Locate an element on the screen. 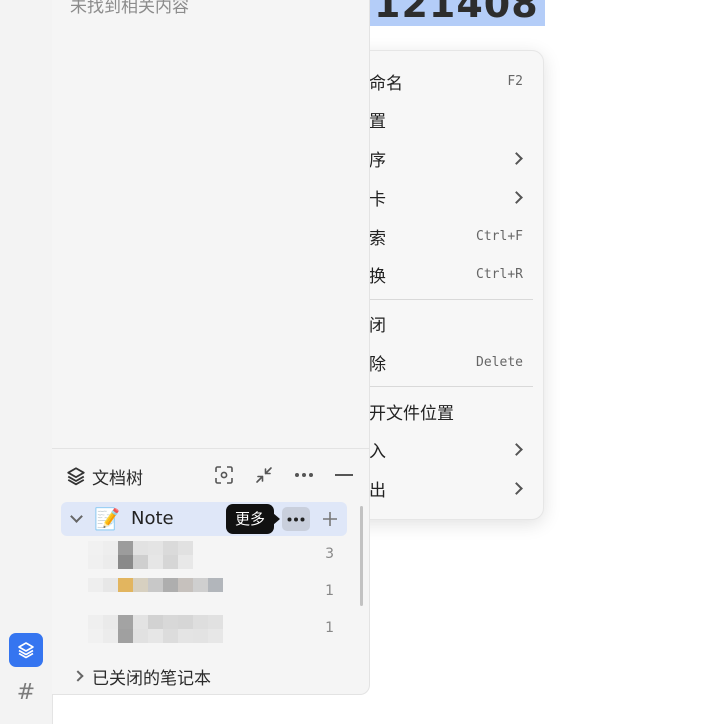 This screenshot has width=711, height=724. notebook-more-button is located at coordinates (296, 519).